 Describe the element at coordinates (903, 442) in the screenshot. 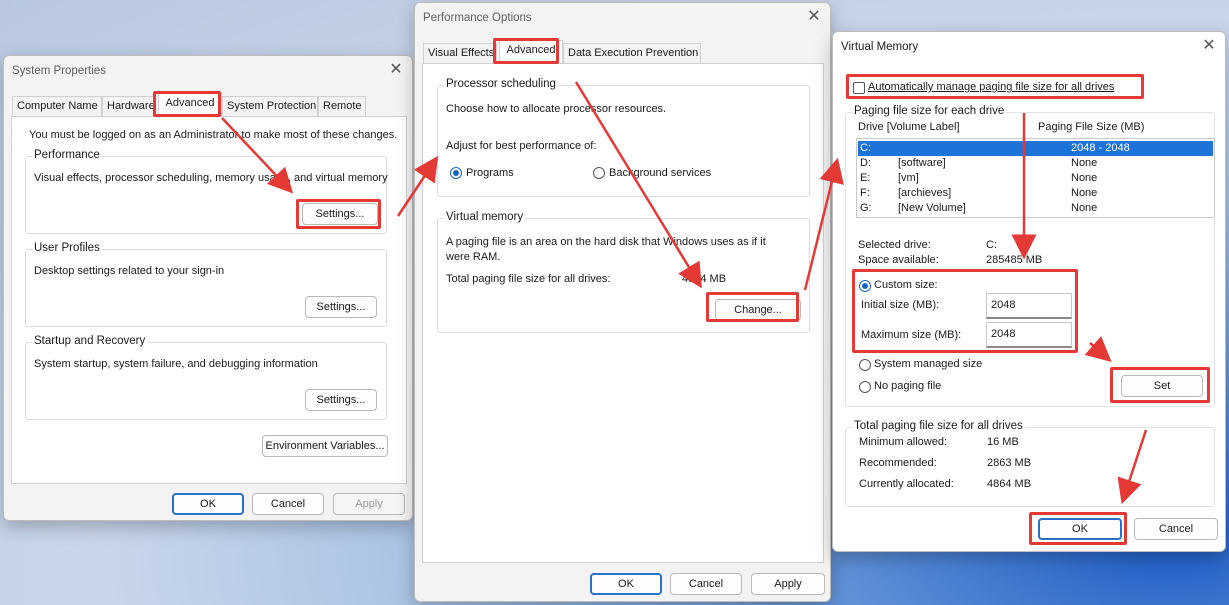

I see `minimum-allowed-label: Minimum allowed:` at that location.